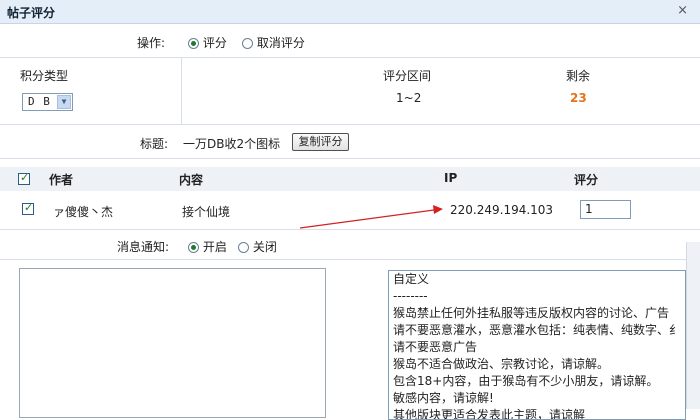 The image size is (700, 420). Describe the element at coordinates (243, 247) in the screenshot. I see `notify-off-radio` at that location.